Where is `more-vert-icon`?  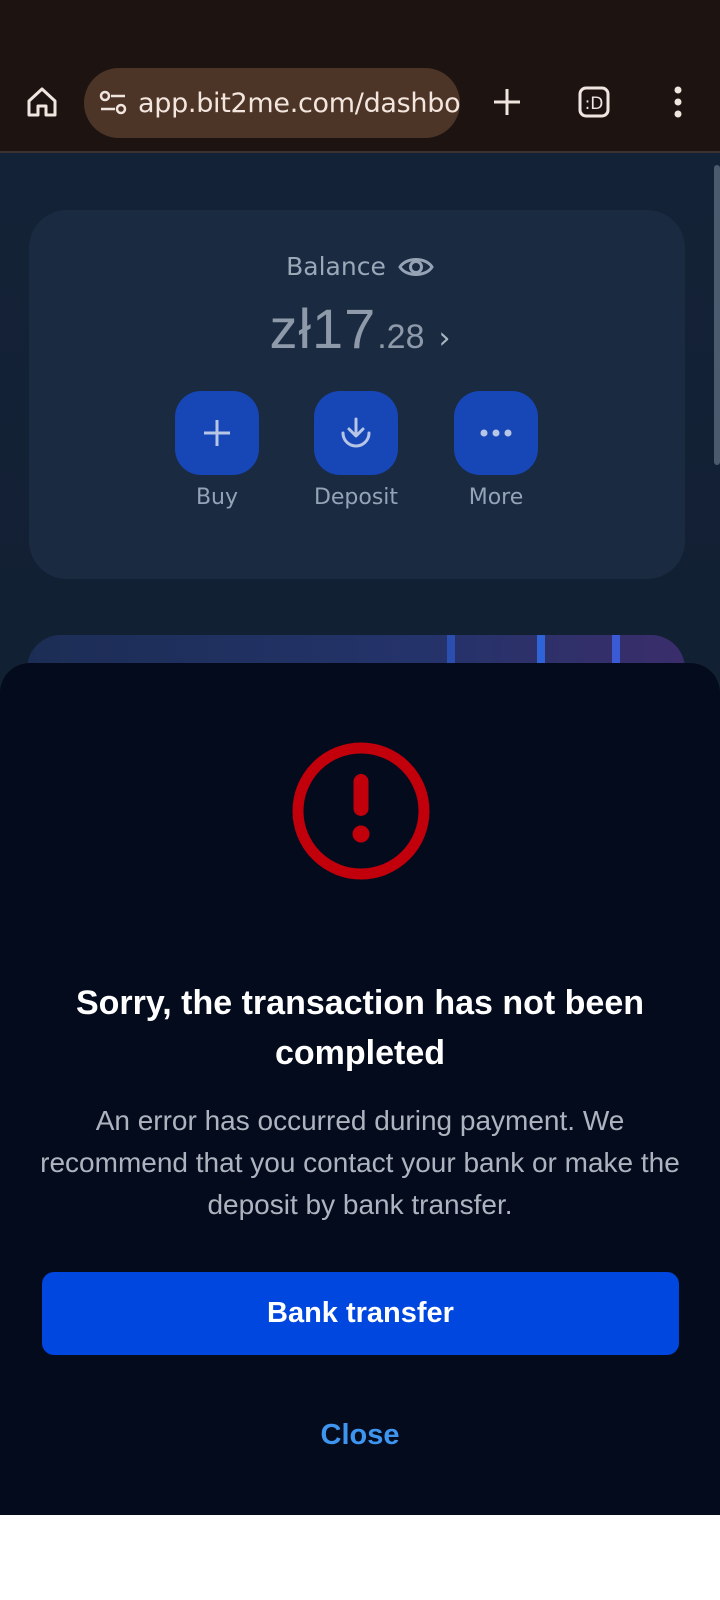 more-vert-icon is located at coordinates (678, 102).